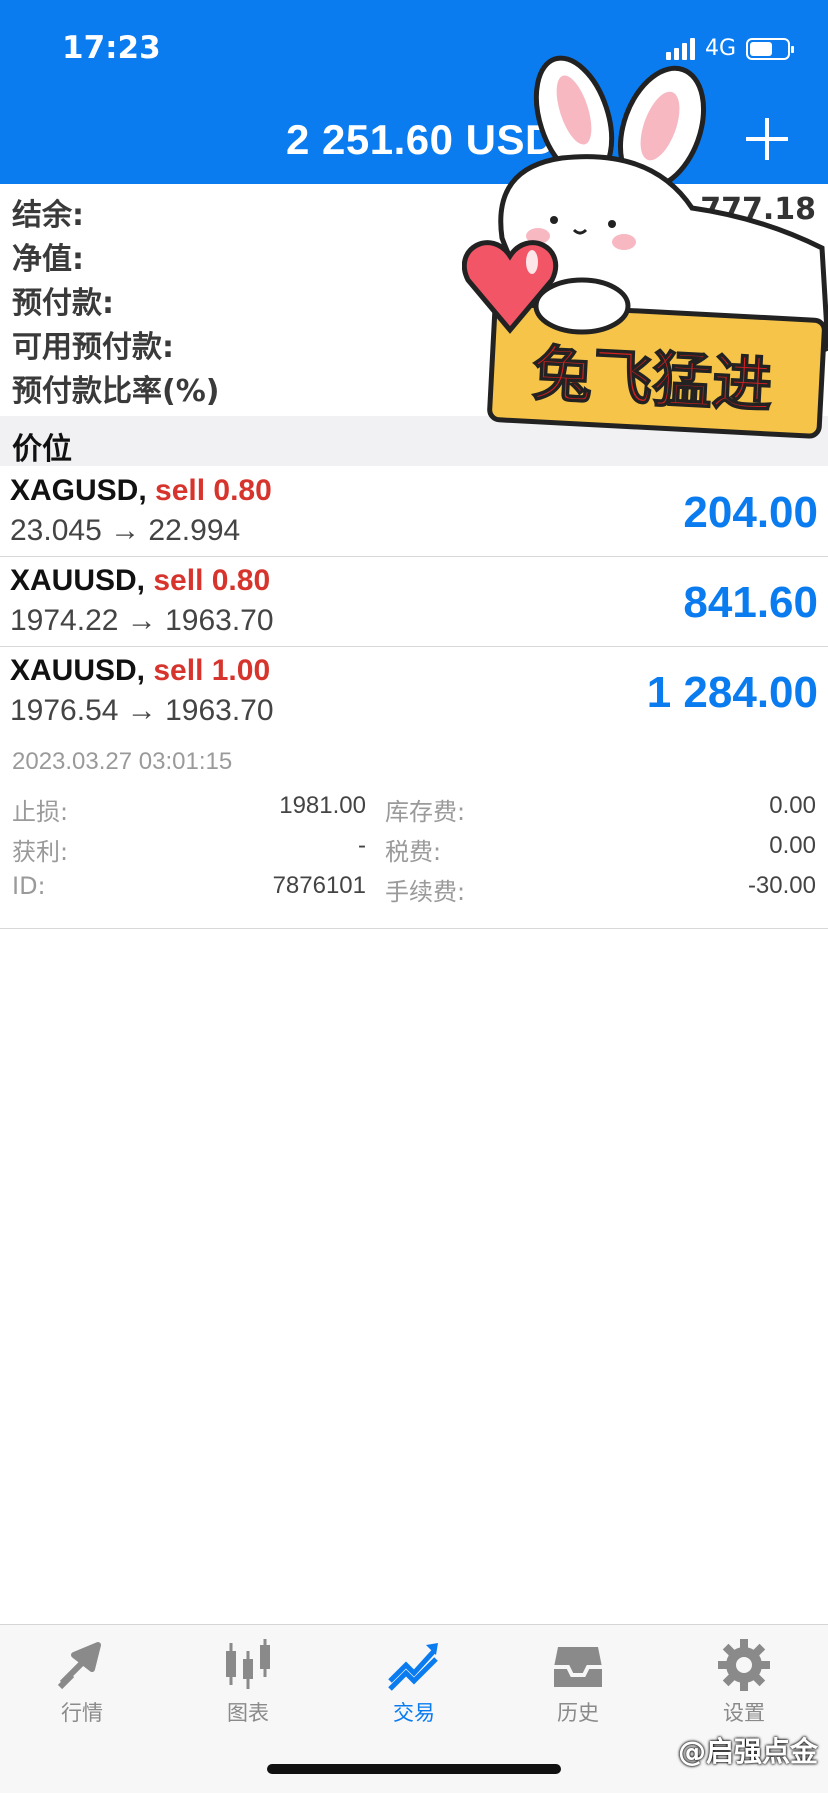  I want to click on tab-label: 行情, so click(82, 1713).